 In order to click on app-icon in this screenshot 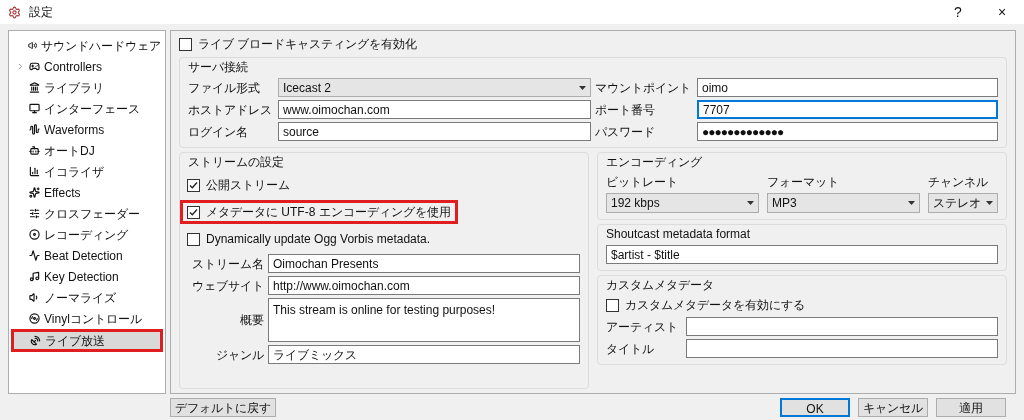, I will do `click(14, 12)`.